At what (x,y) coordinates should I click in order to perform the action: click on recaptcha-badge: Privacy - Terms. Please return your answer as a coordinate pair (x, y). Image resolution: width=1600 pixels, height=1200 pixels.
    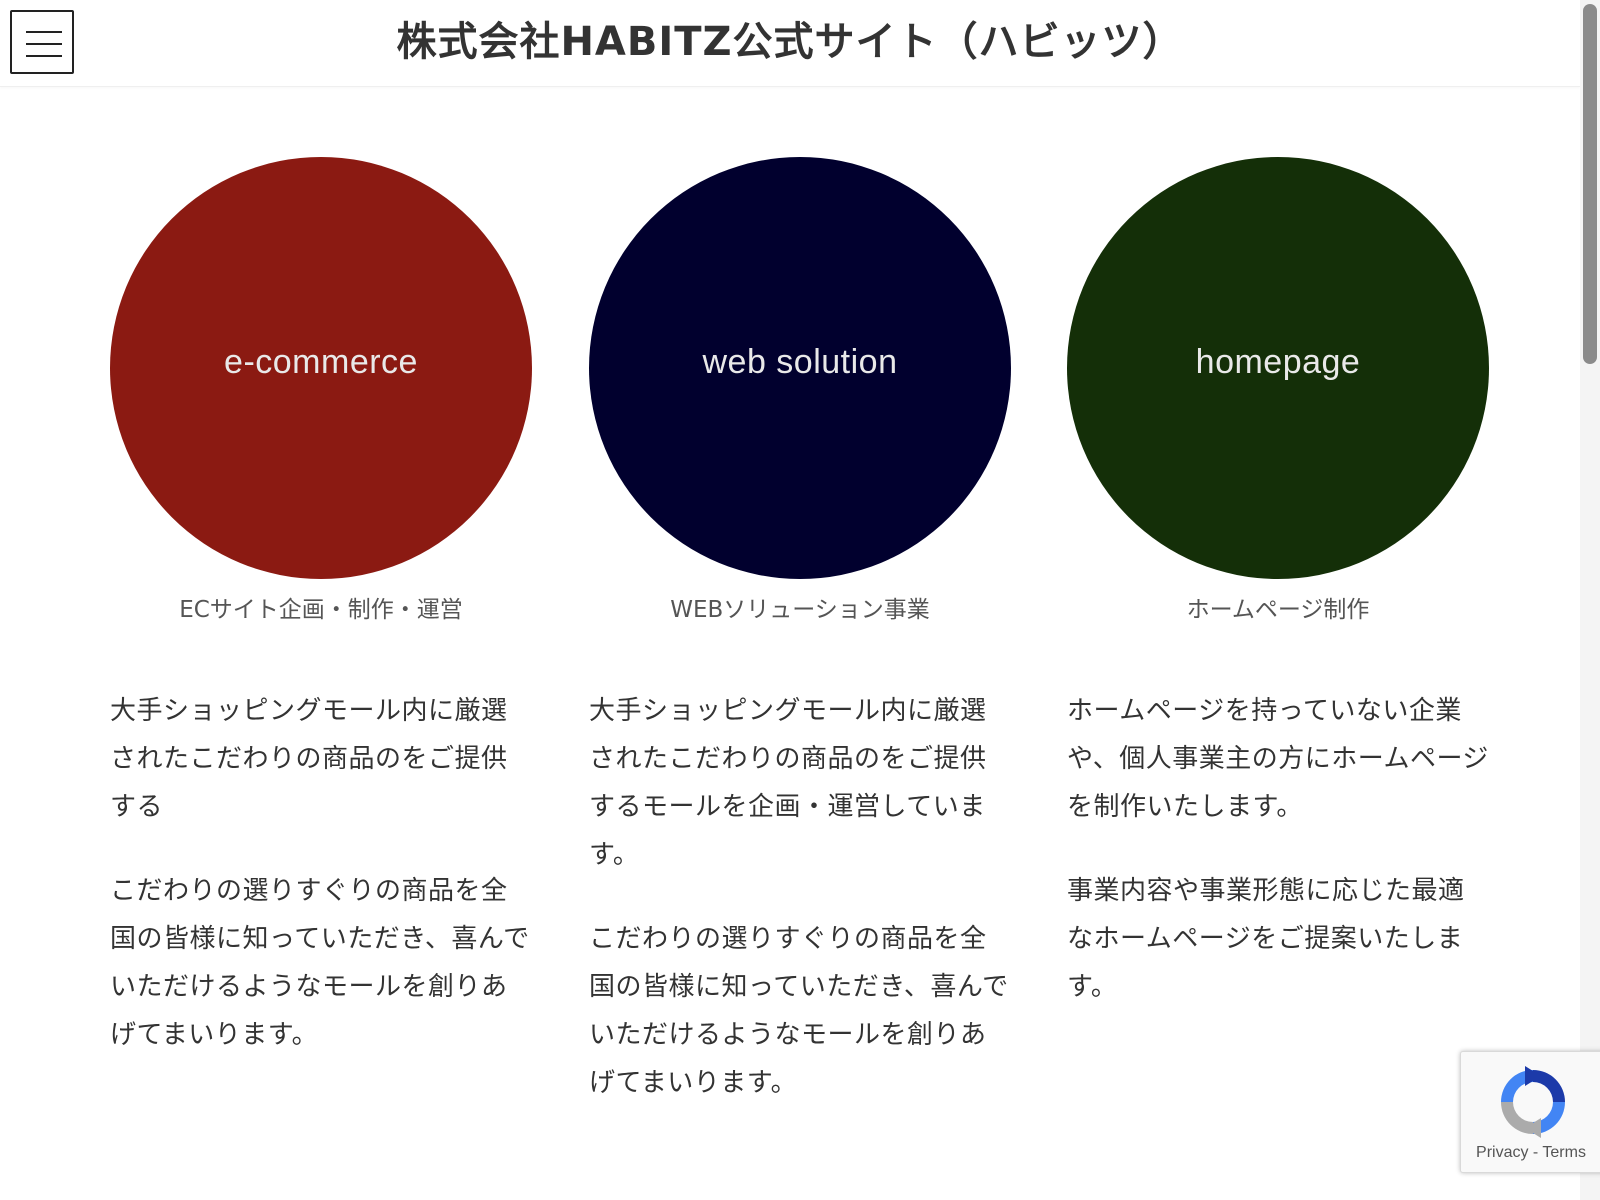
    Looking at the image, I should click on (1530, 1112).